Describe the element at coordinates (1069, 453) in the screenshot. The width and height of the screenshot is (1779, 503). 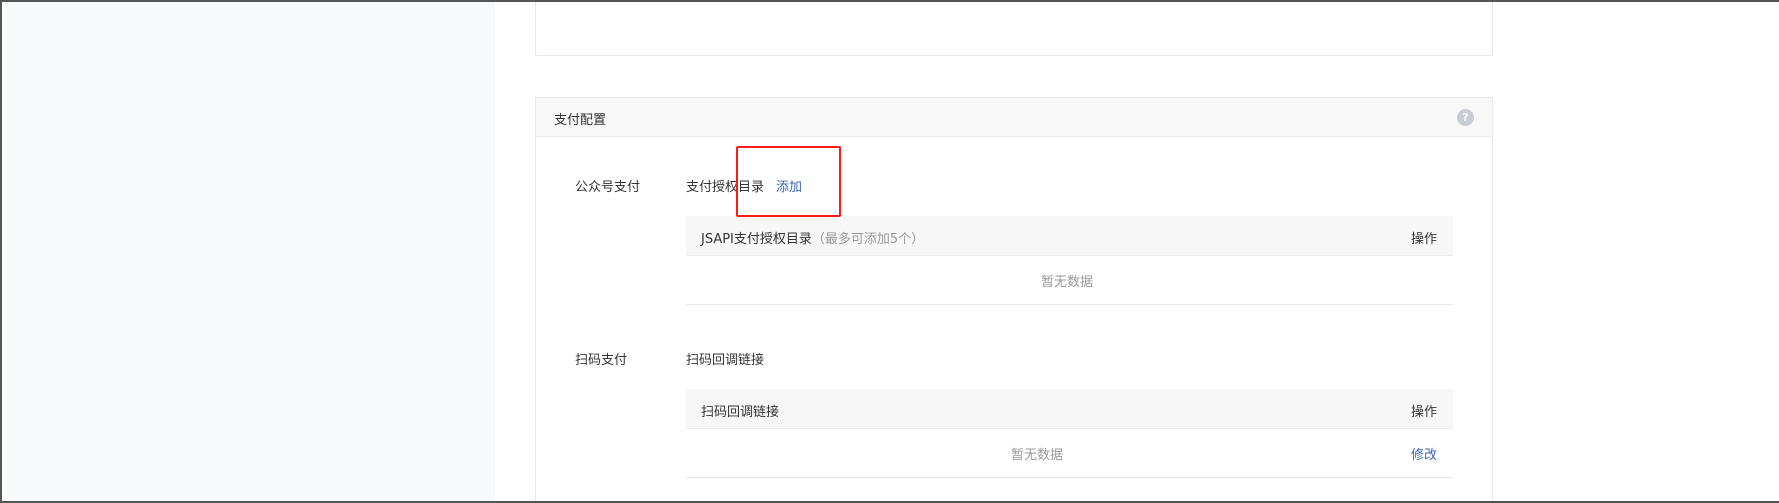
I see `table-row: 暂无数据 修改` at that location.